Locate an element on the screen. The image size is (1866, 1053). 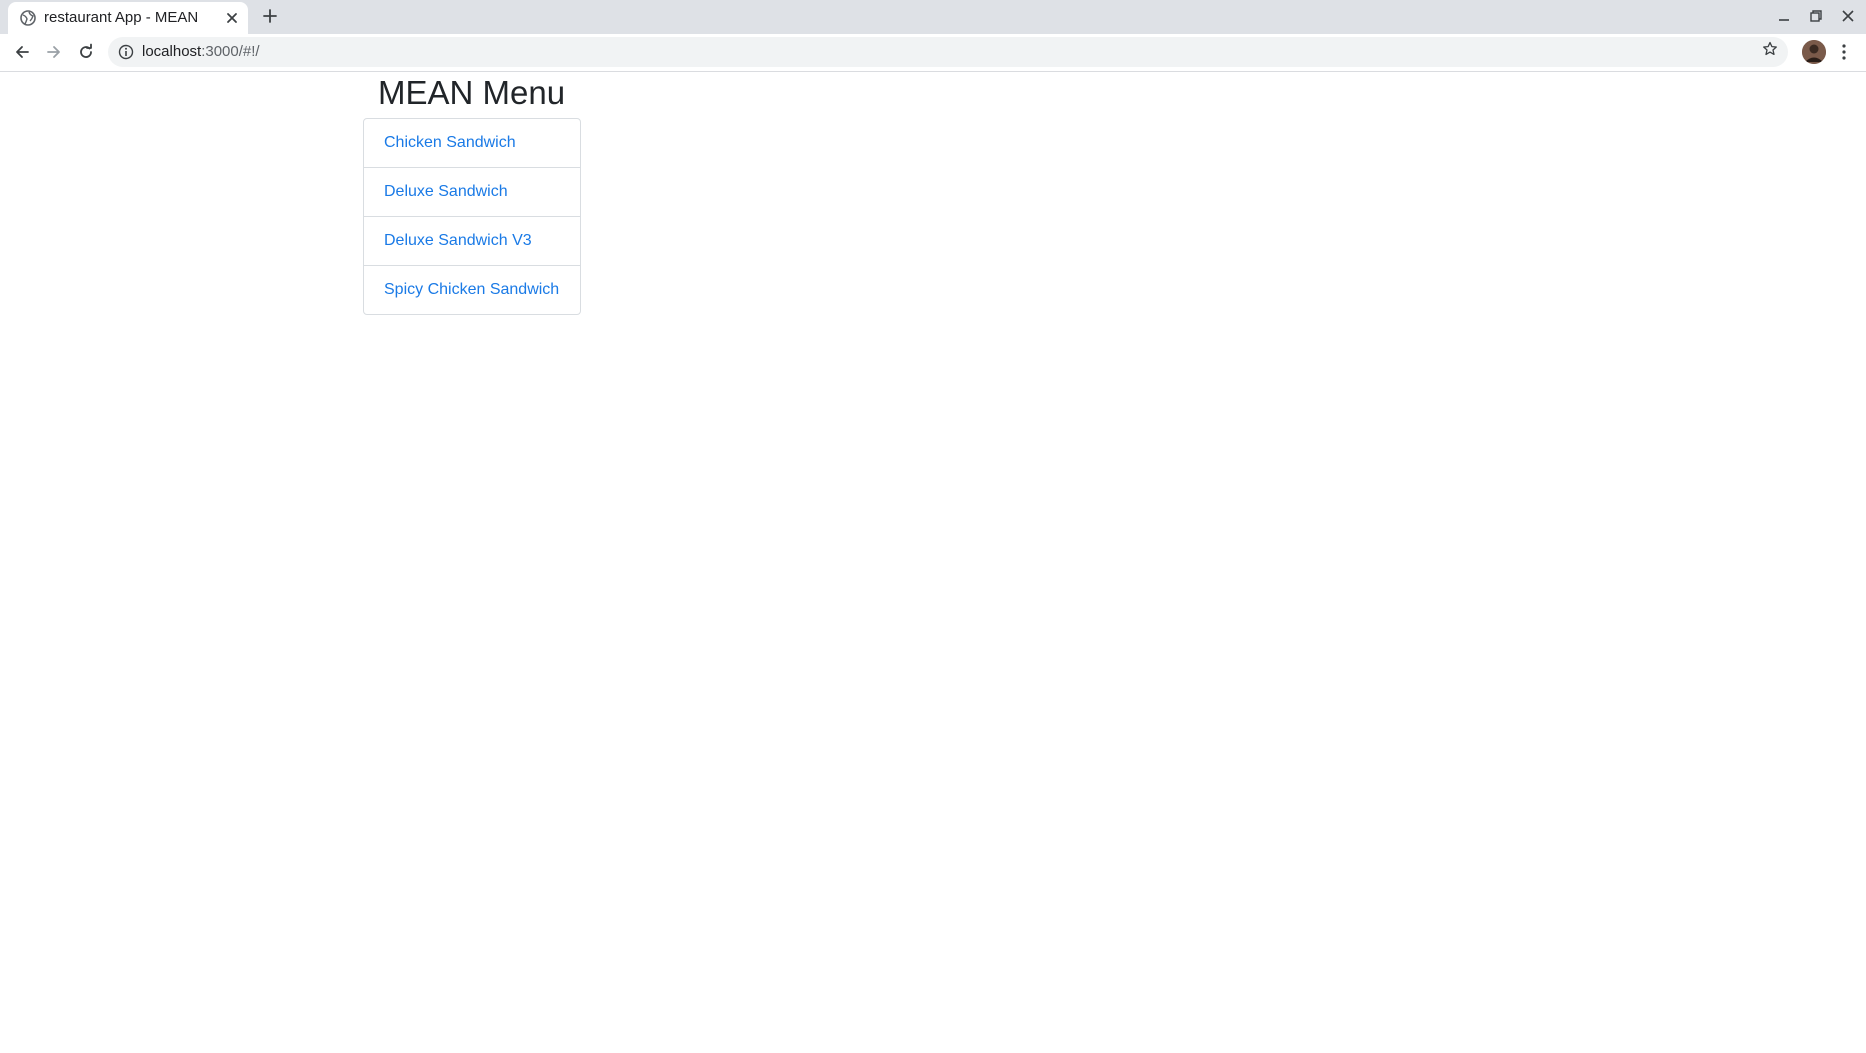
list-item: Spicy Chicken Sandwich is located at coordinates (472, 290).